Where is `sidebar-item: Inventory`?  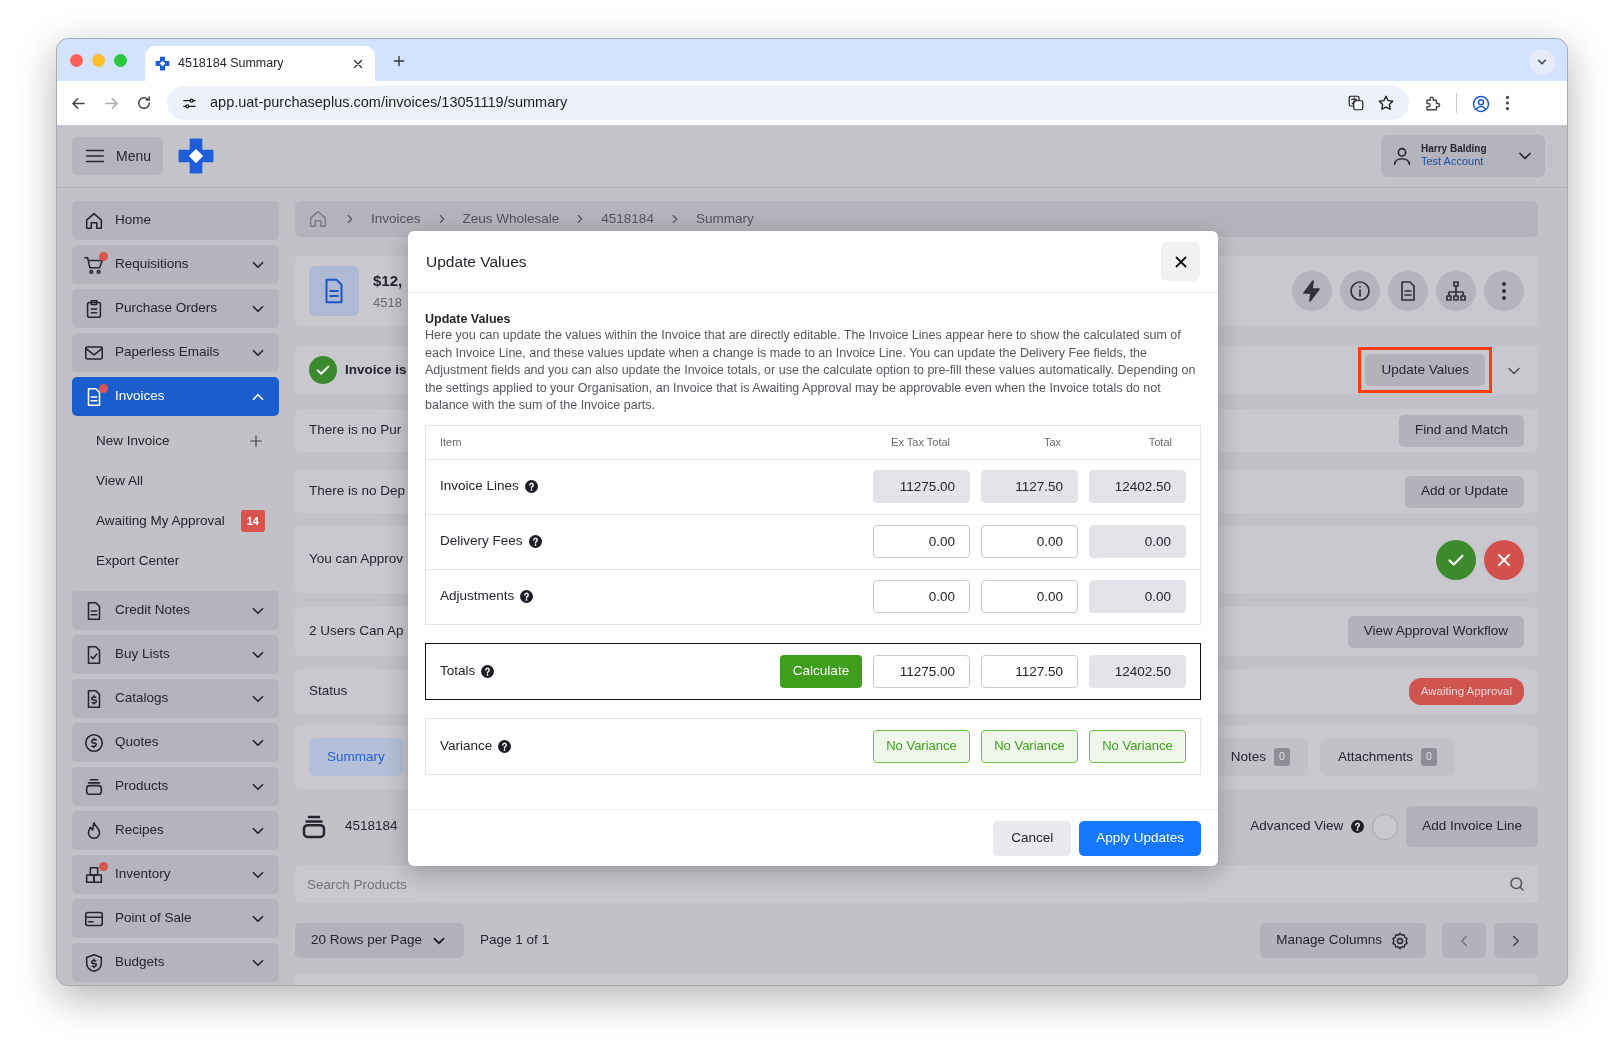 sidebar-item: Inventory is located at coordinates (175, 874).